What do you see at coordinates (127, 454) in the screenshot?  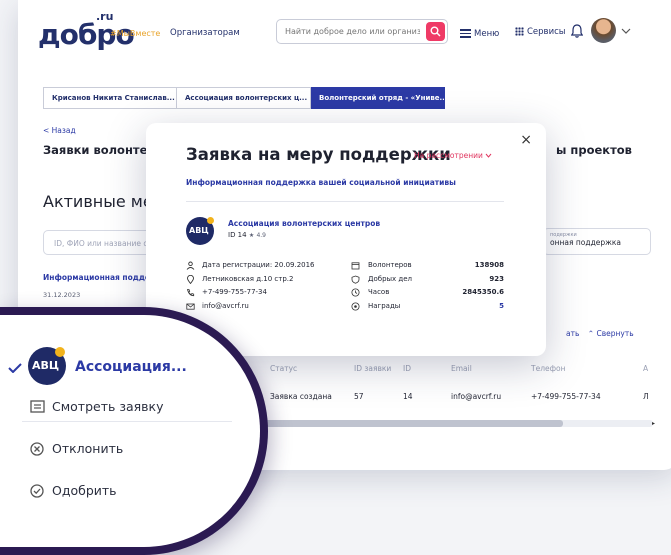 I see `row-action-menu: Смотреть заявку Отклонить Одобрить` at bounding box center [127, 454].